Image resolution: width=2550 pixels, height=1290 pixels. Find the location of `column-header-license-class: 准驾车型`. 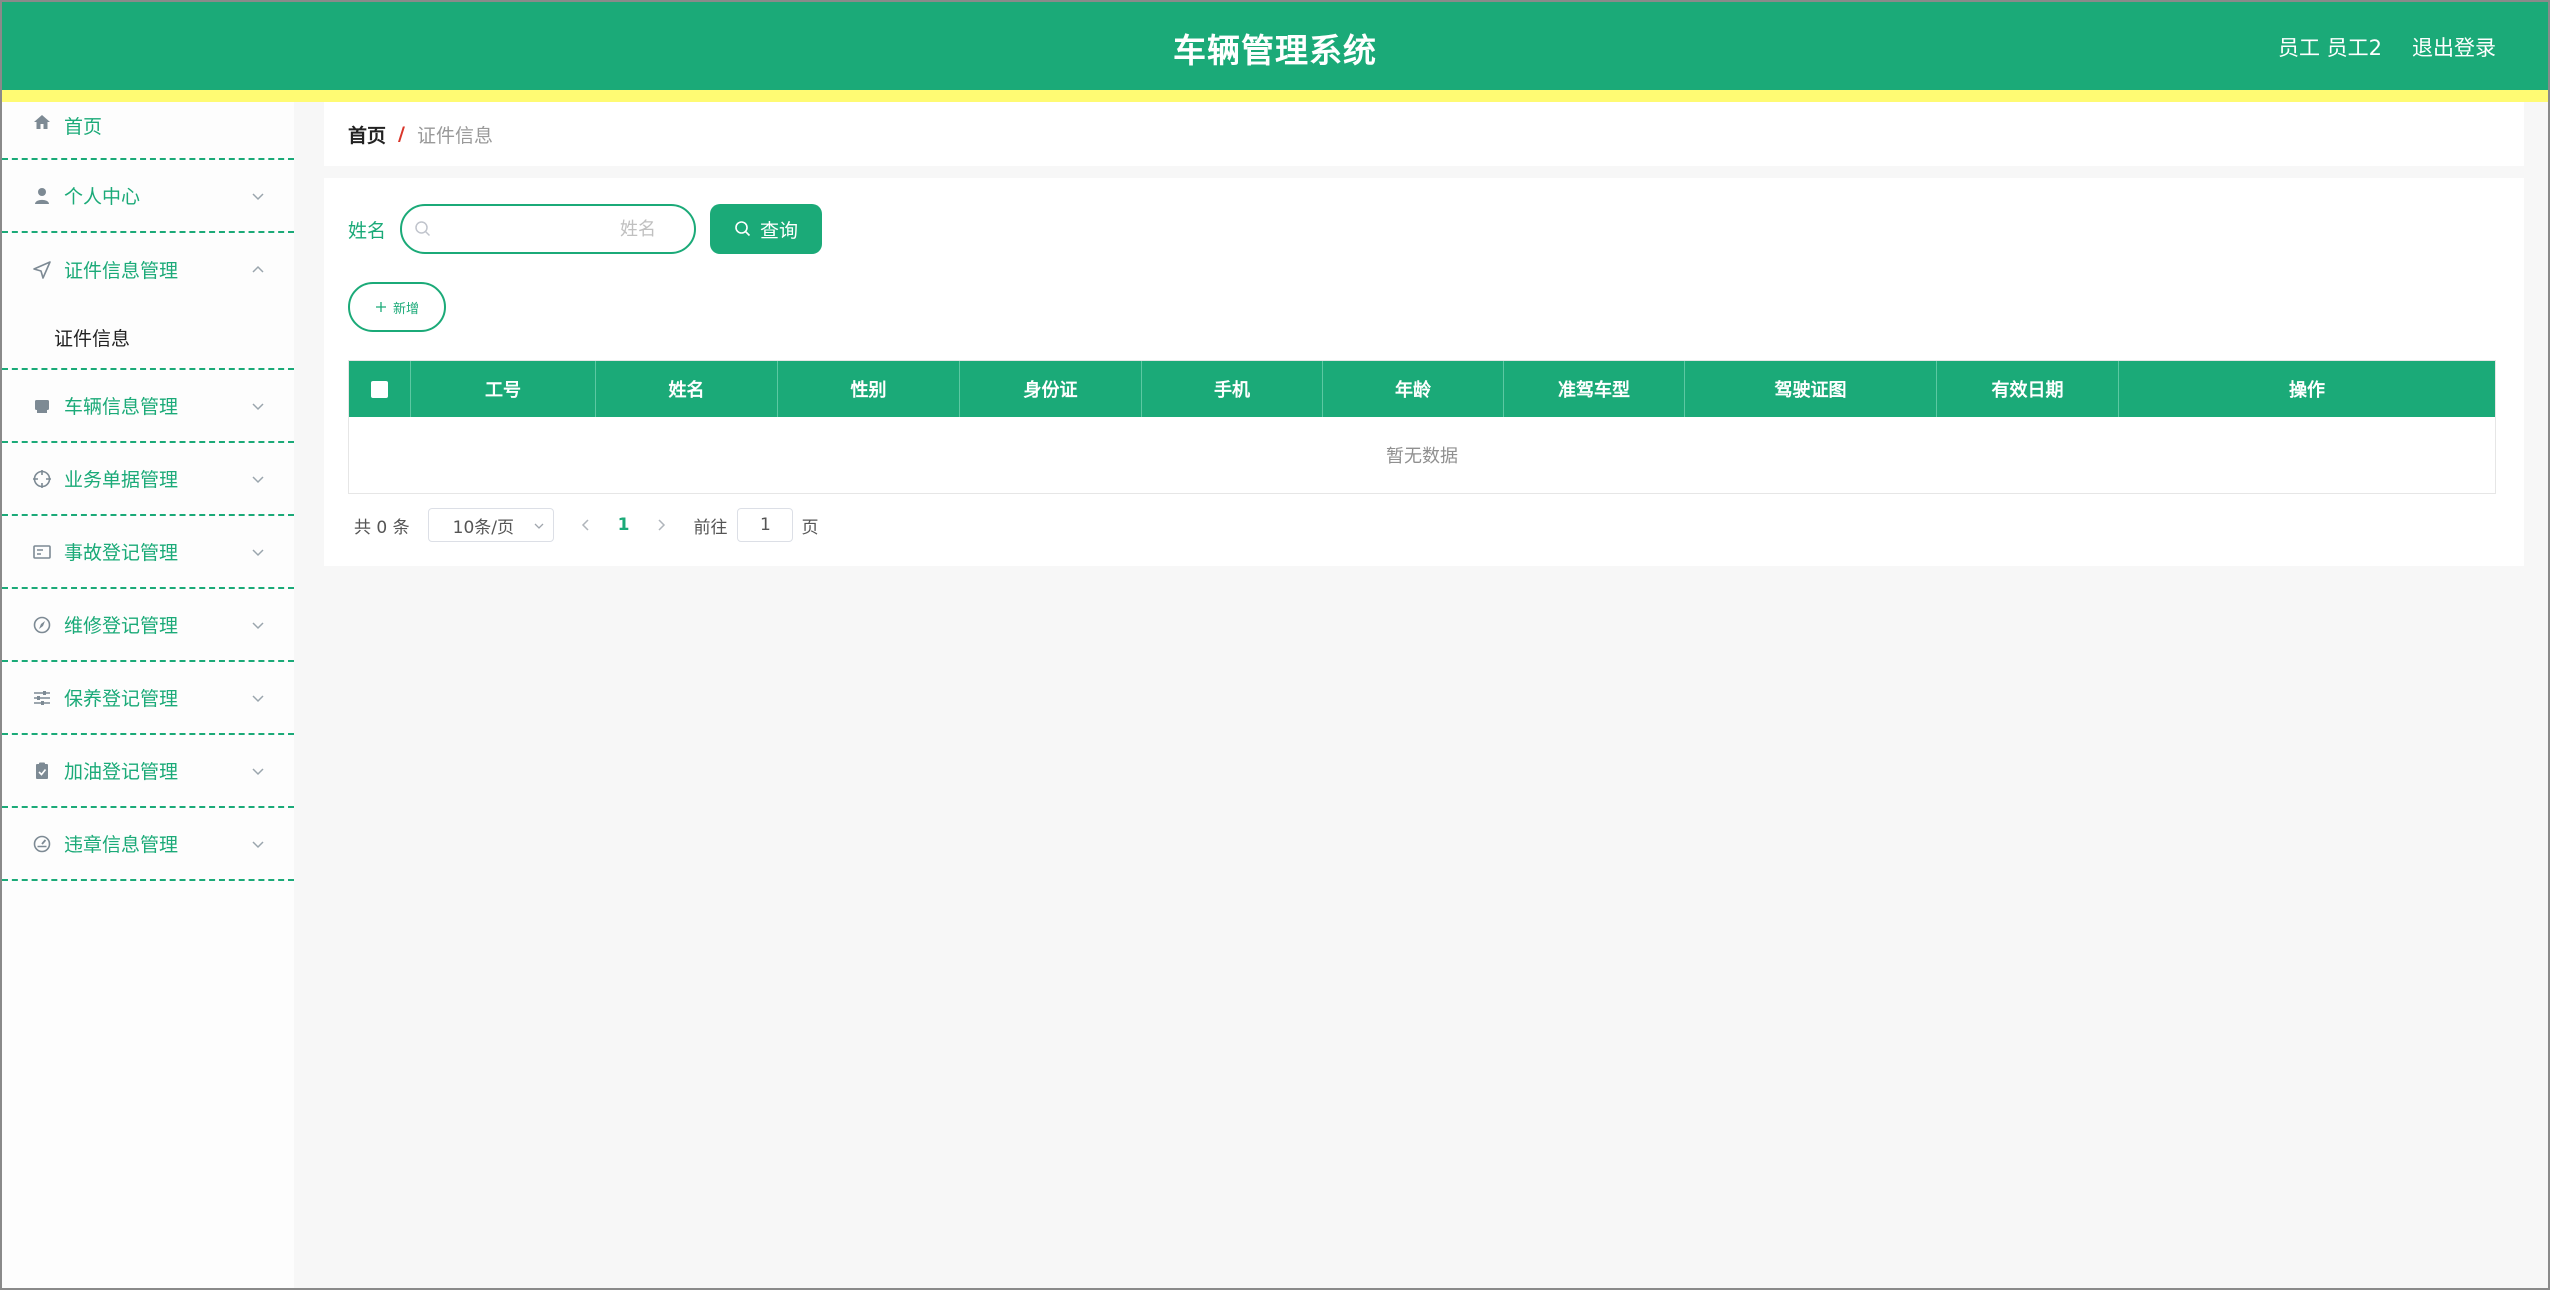

column-header-license-class: 准驾车型 is located at coordinates (1594, 389).